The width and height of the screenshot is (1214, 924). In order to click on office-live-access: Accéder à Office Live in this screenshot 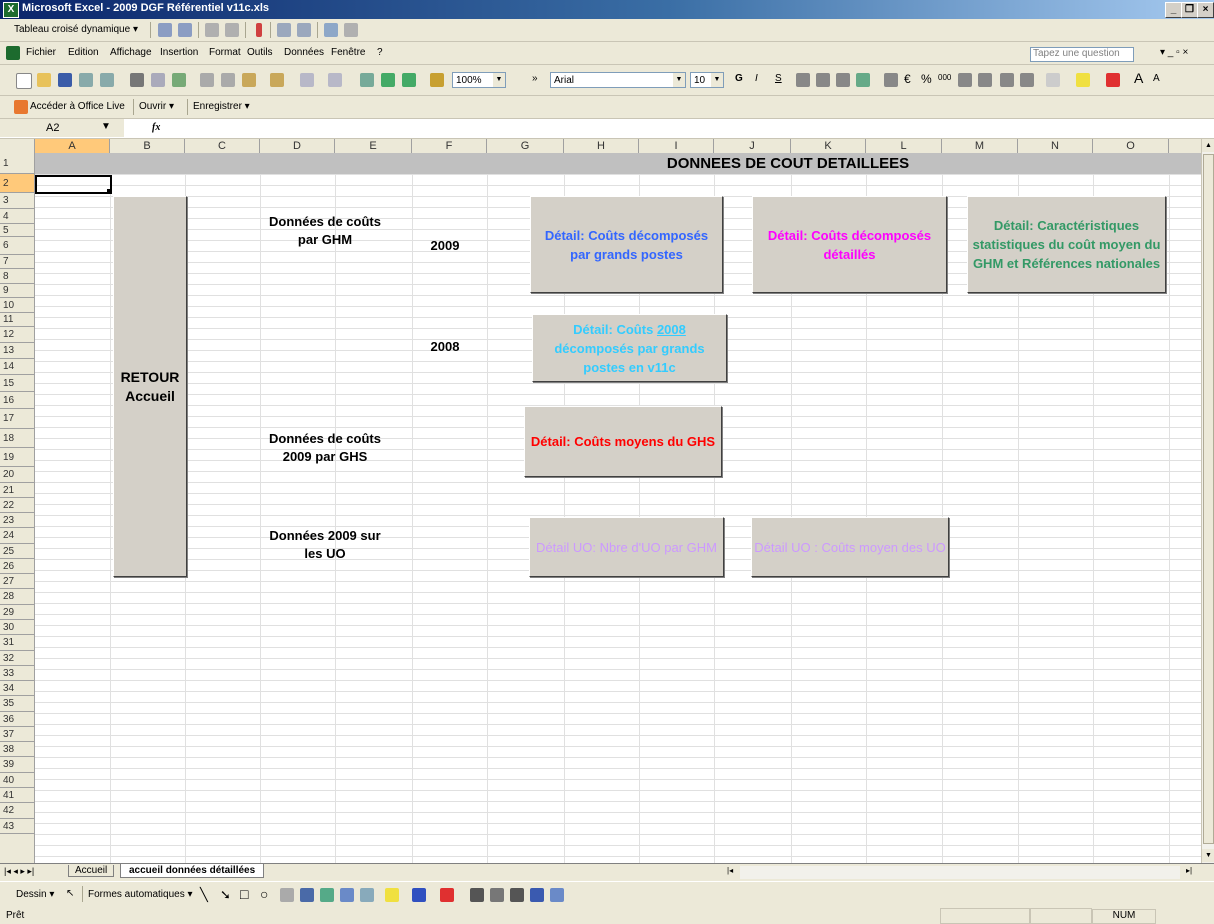, I will do `click(77, 106)`.